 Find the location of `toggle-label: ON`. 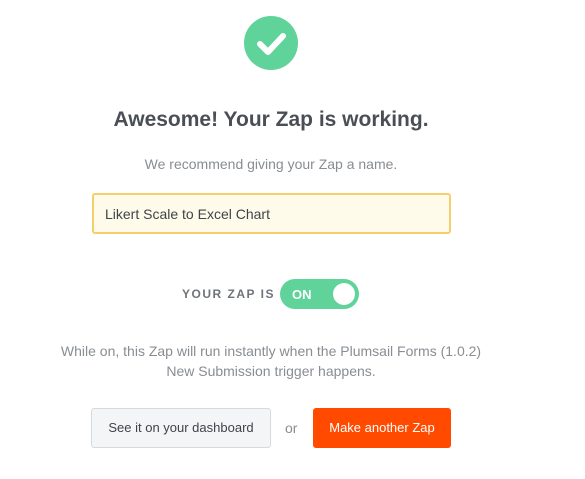

toggle-label: ON is located at coordinates (302, 294).